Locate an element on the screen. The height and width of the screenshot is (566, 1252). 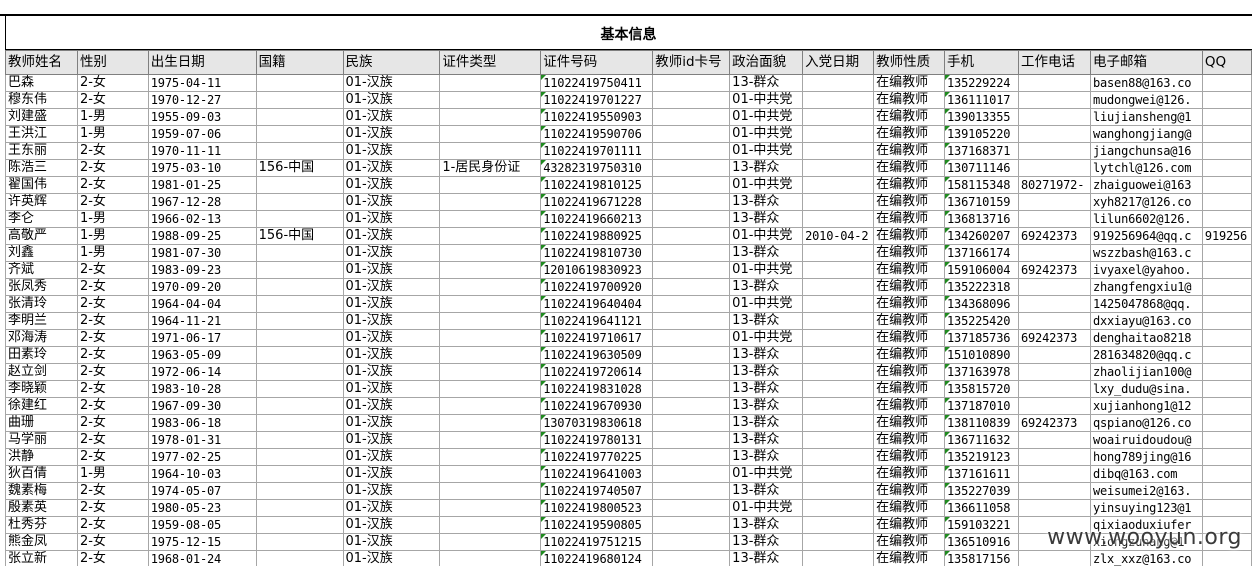
qq-cell: 919256 is located at coordinates (1226, 236).